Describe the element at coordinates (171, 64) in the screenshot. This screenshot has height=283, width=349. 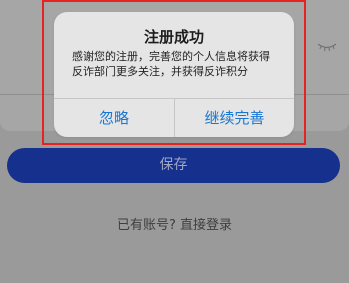
I see `dialog-message: 感谢您的注册，完善您的个人信息将获得反诈部门更多关注，并获得反诈积分` at that location.